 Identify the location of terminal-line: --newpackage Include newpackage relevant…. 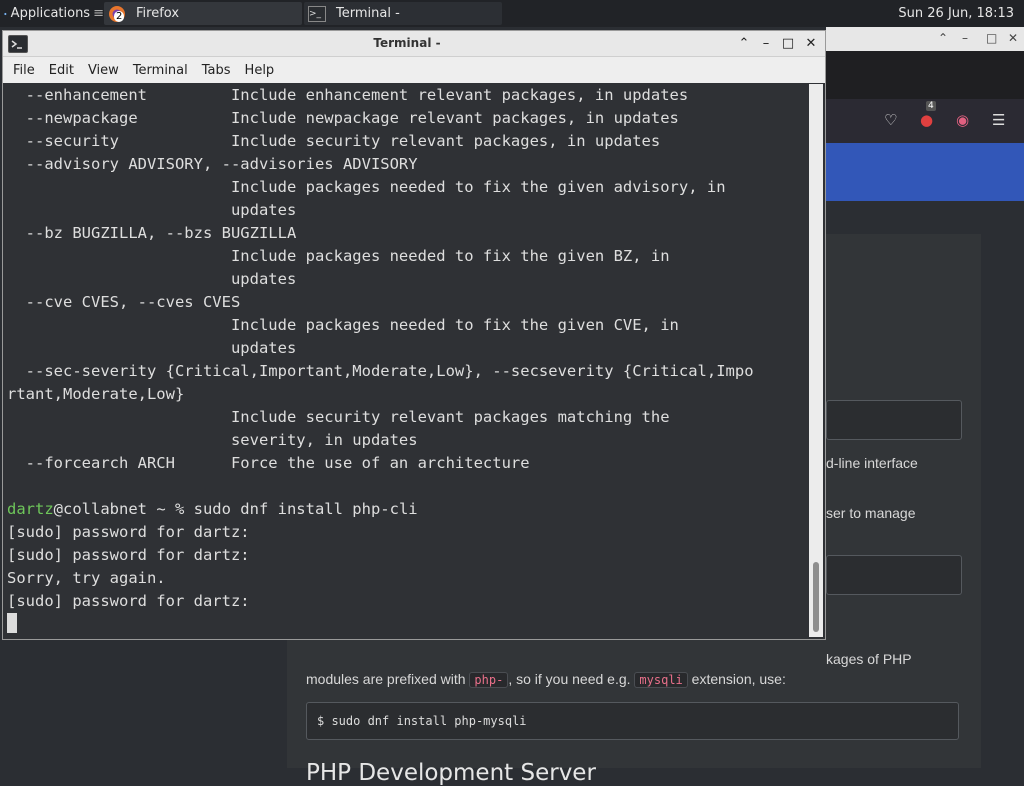
(343, 118).